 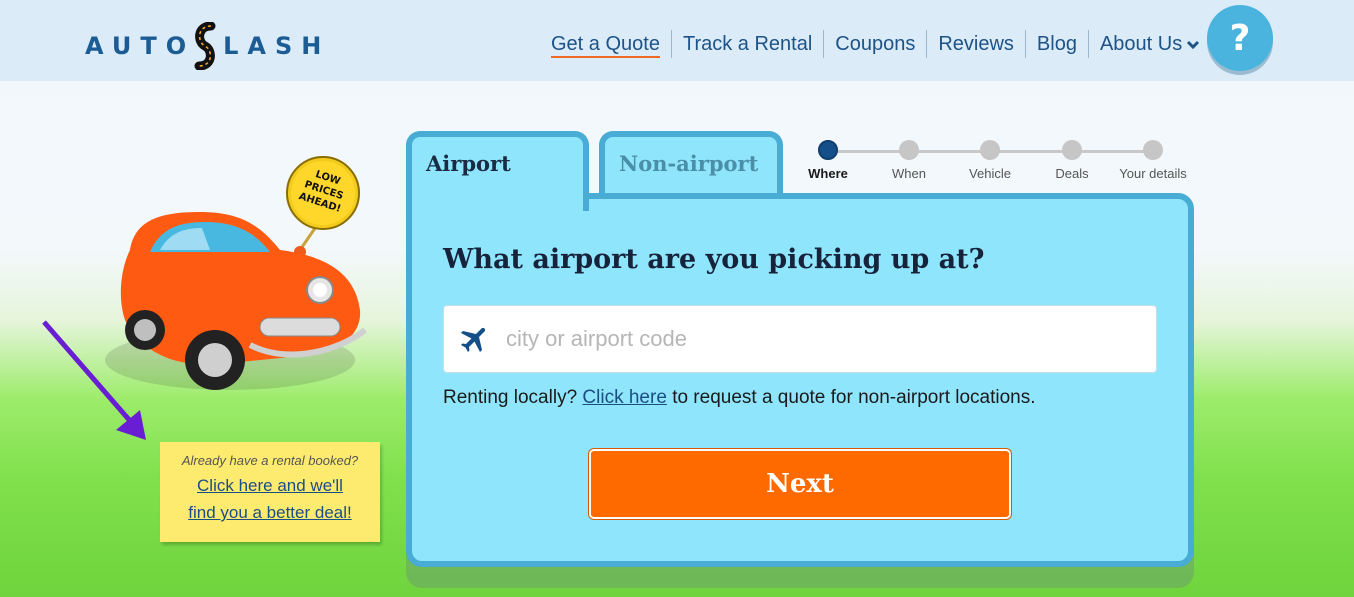 What do you see at coordinates (497, 171) in the screenshot?
I see `tab-airport: Airport` at bounding box center [497, 171].